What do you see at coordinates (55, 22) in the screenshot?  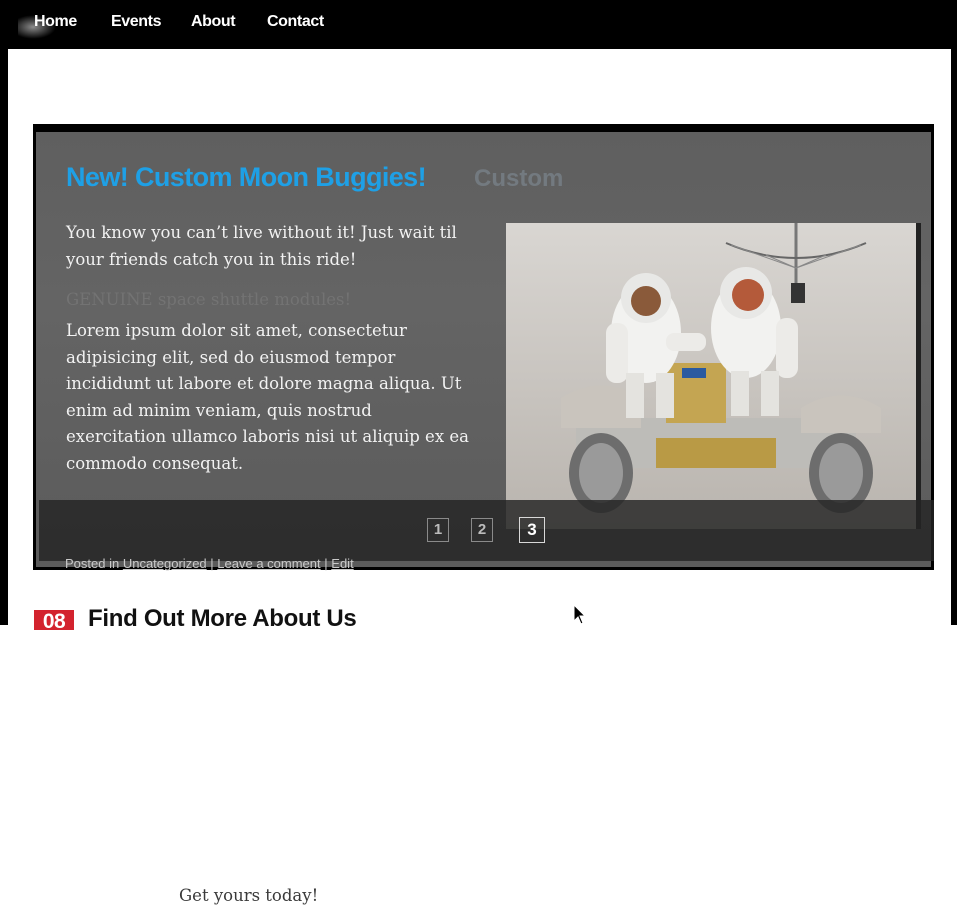 I see `nav-item-home: Home` at bounding box center [55, 22].